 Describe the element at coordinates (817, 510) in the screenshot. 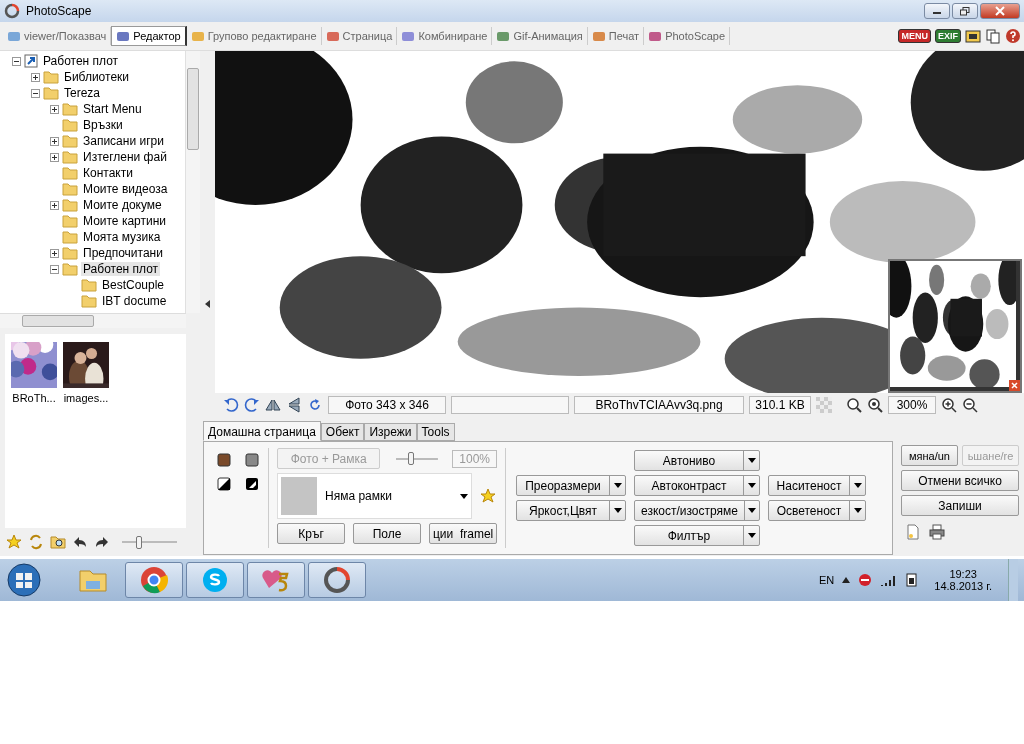

I see `adjust-button: Осветеност` at that location.